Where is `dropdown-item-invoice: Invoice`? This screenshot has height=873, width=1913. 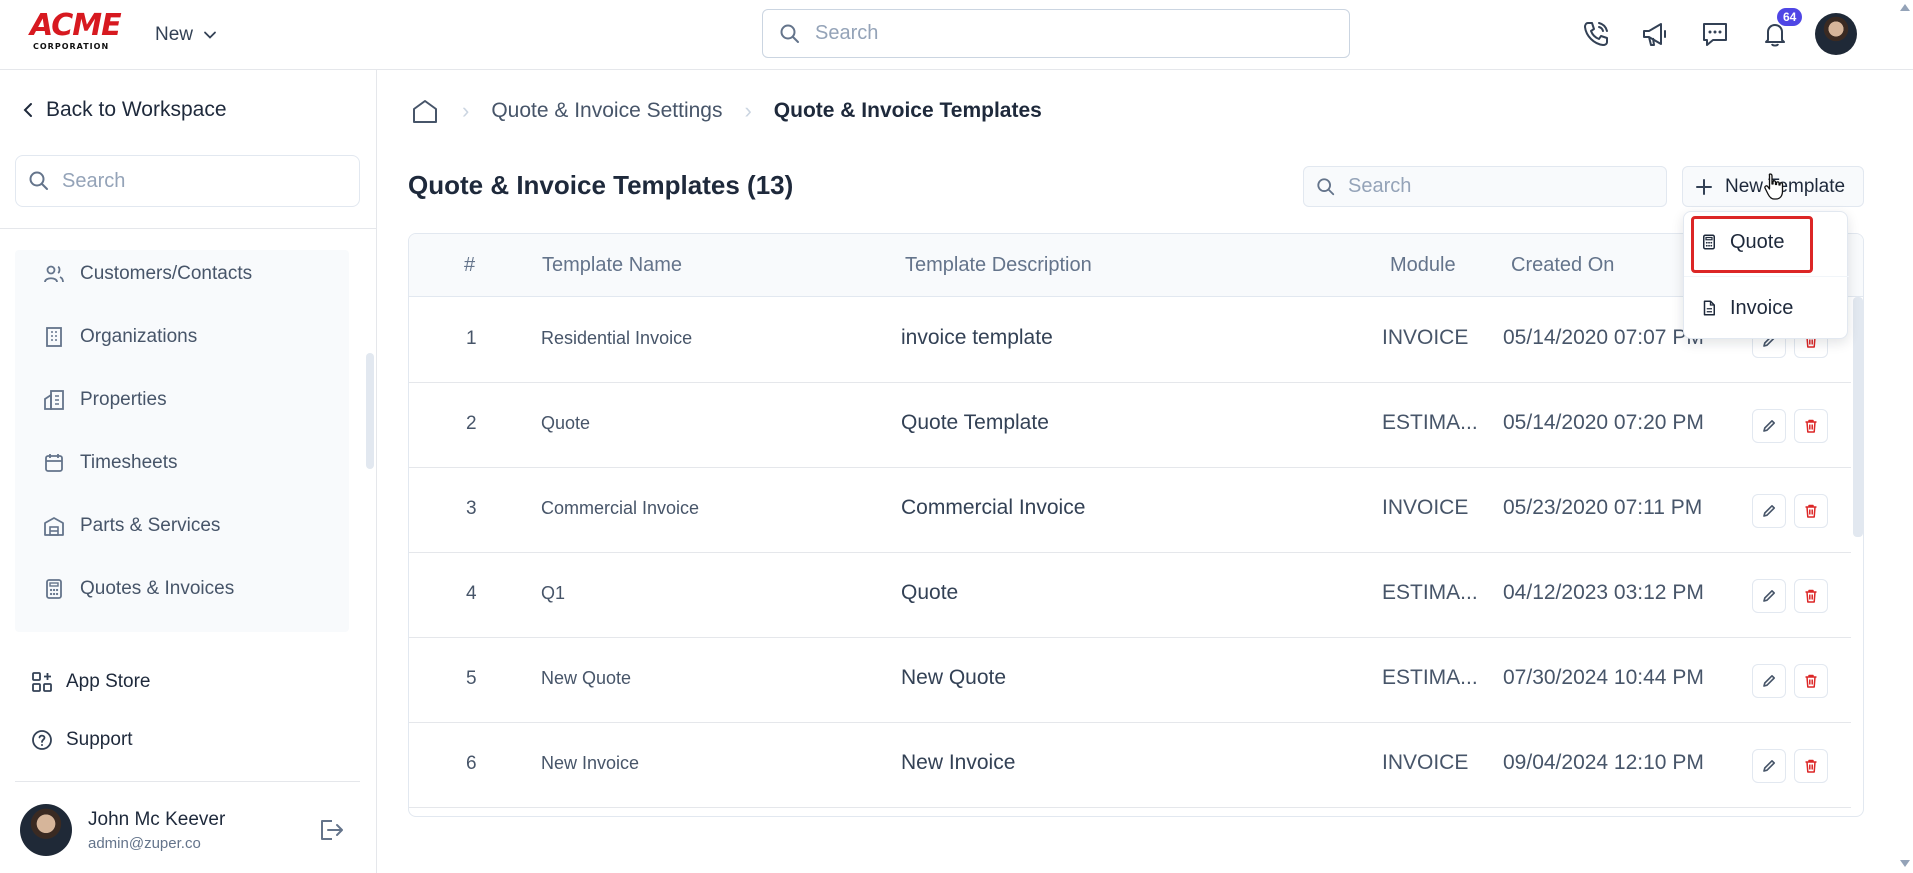
dropdown-item-invoice: Invoice is located at coordinates (1746, 308).